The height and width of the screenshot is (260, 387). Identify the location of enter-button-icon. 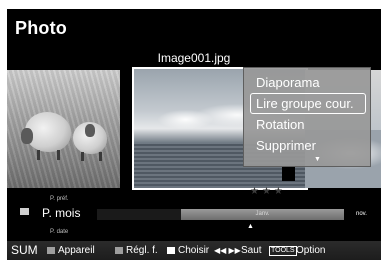
(171, 250).